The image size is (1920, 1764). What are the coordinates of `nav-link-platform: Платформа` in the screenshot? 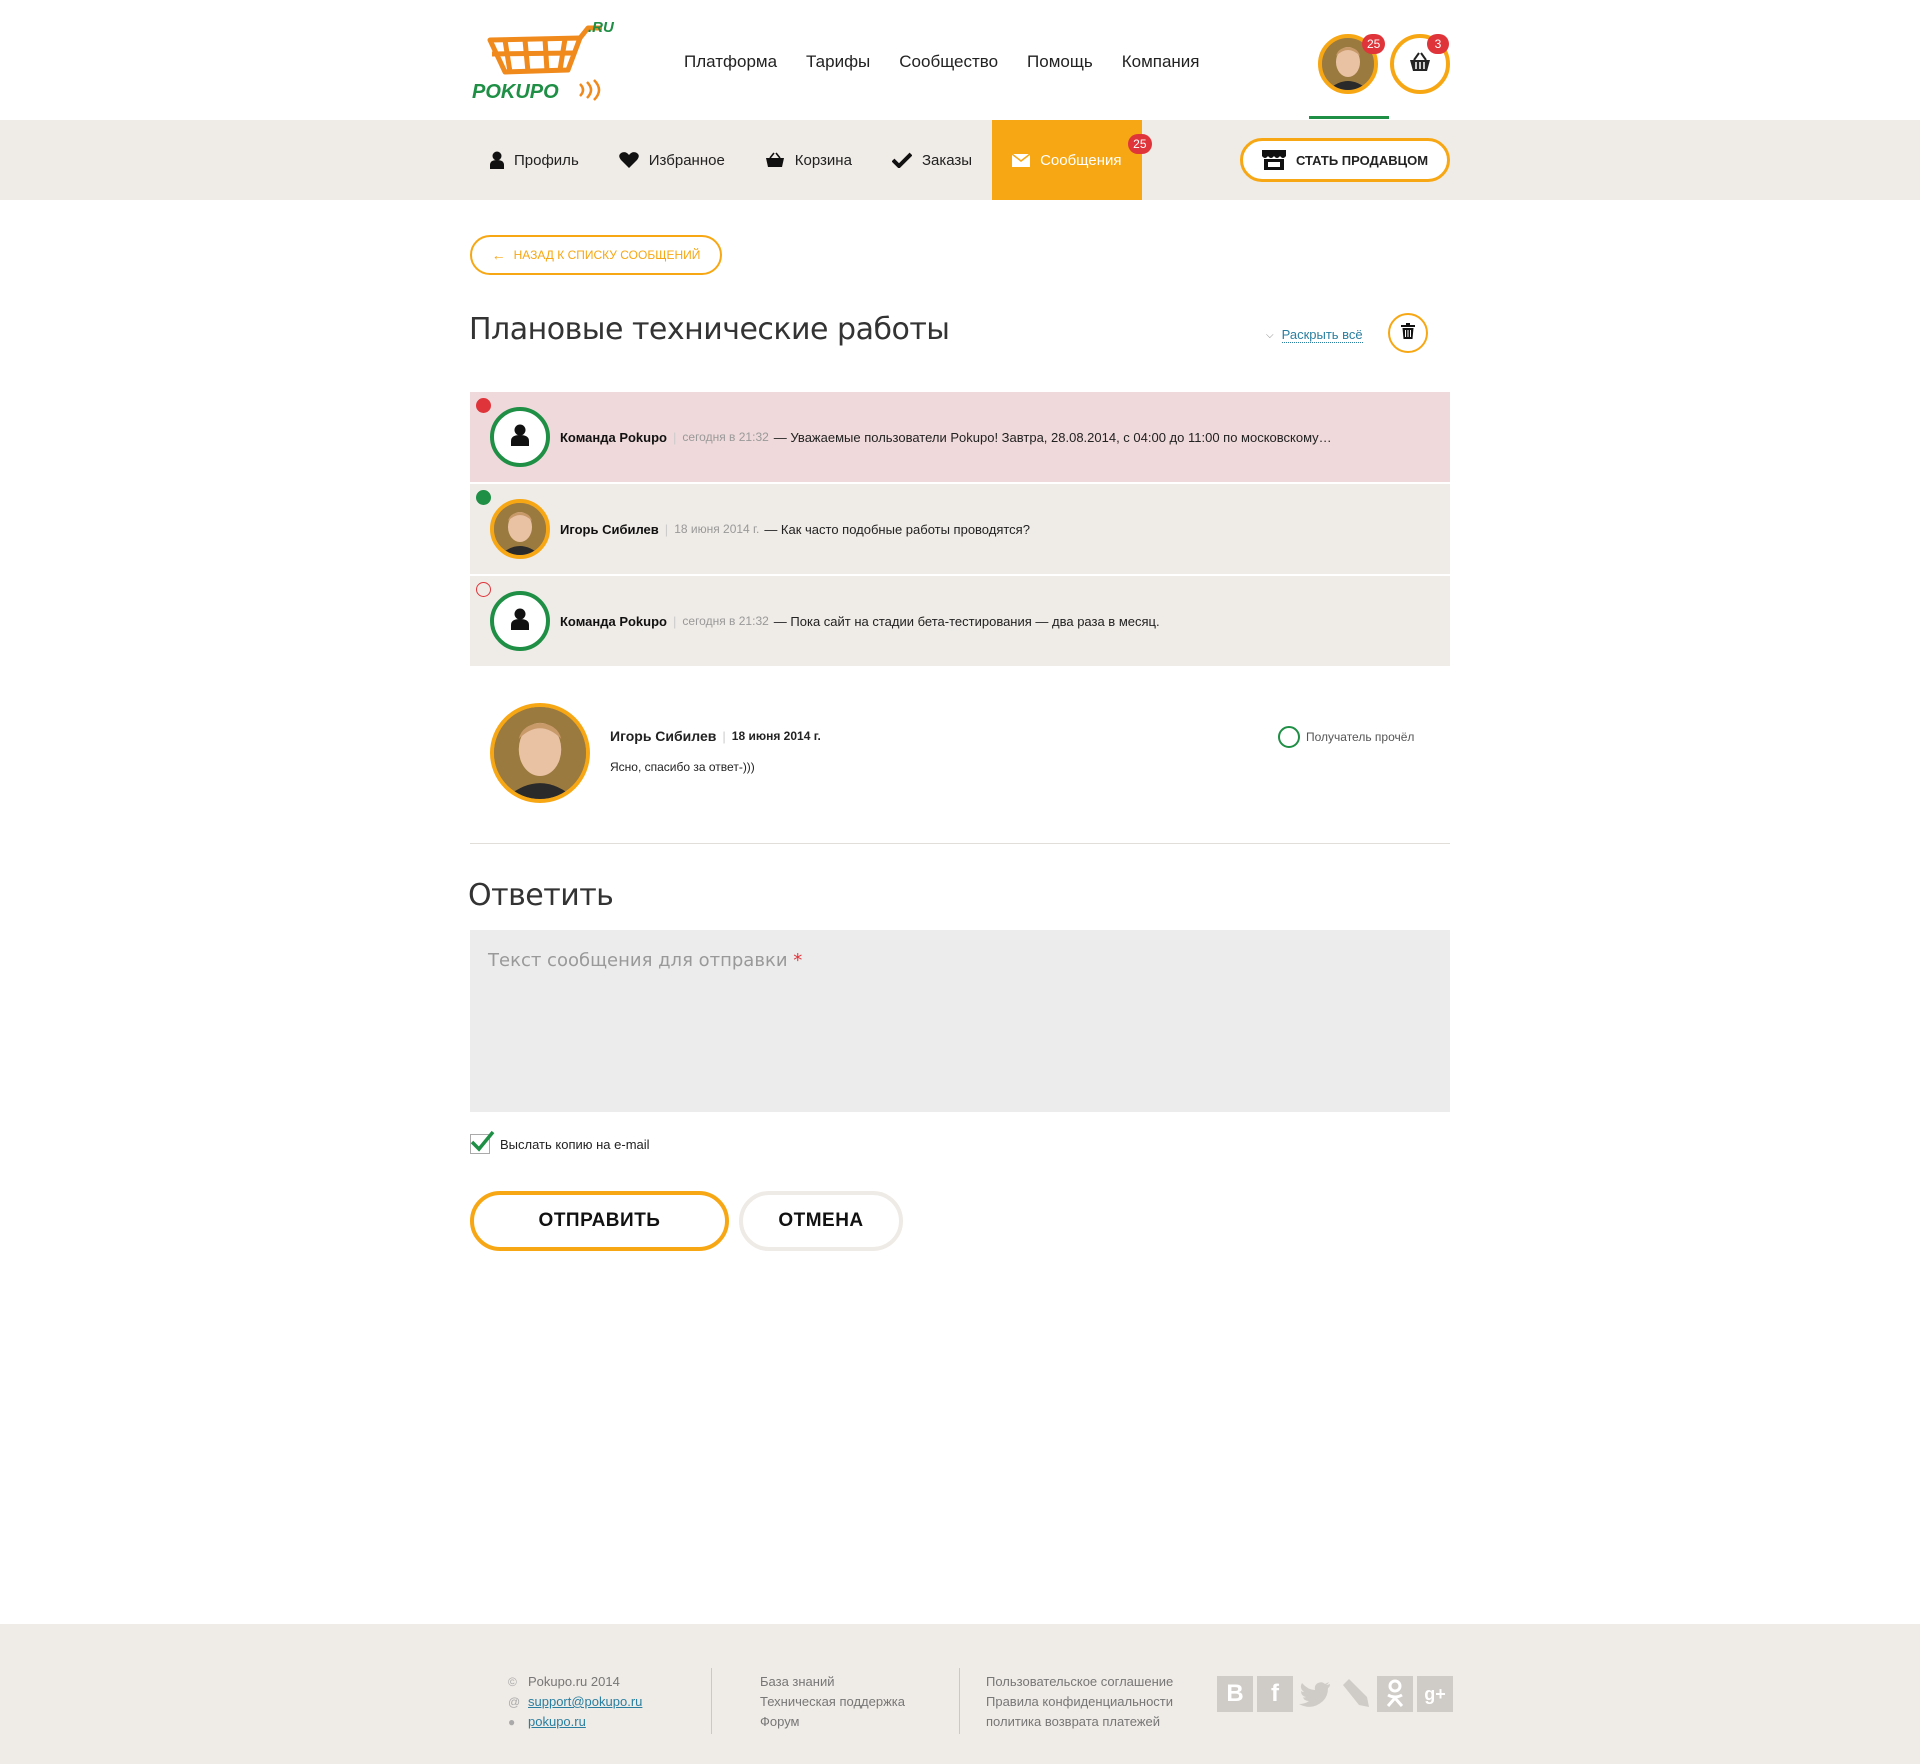 It's located at (730, 62).